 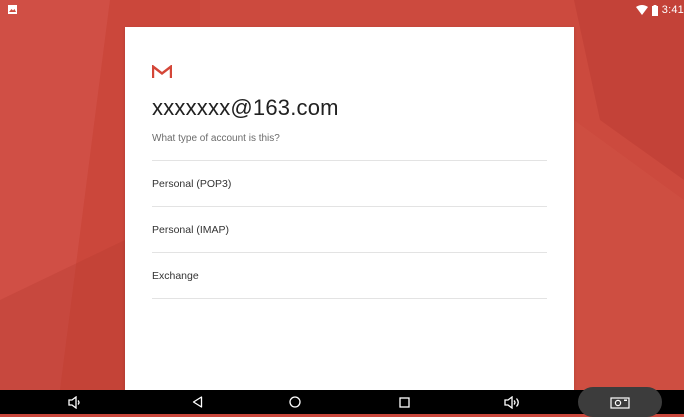 I want to click on home-icon, so click(x=295, y=402).